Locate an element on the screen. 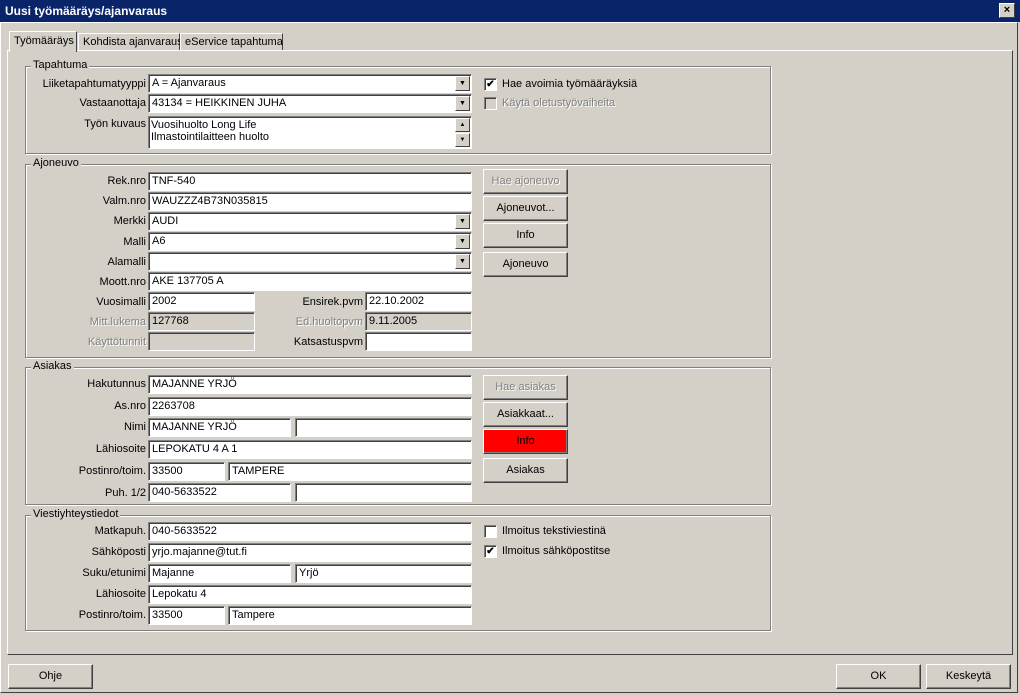  nimi-input: MAJANNE YRJÖ is located at coordinates (219, 427).